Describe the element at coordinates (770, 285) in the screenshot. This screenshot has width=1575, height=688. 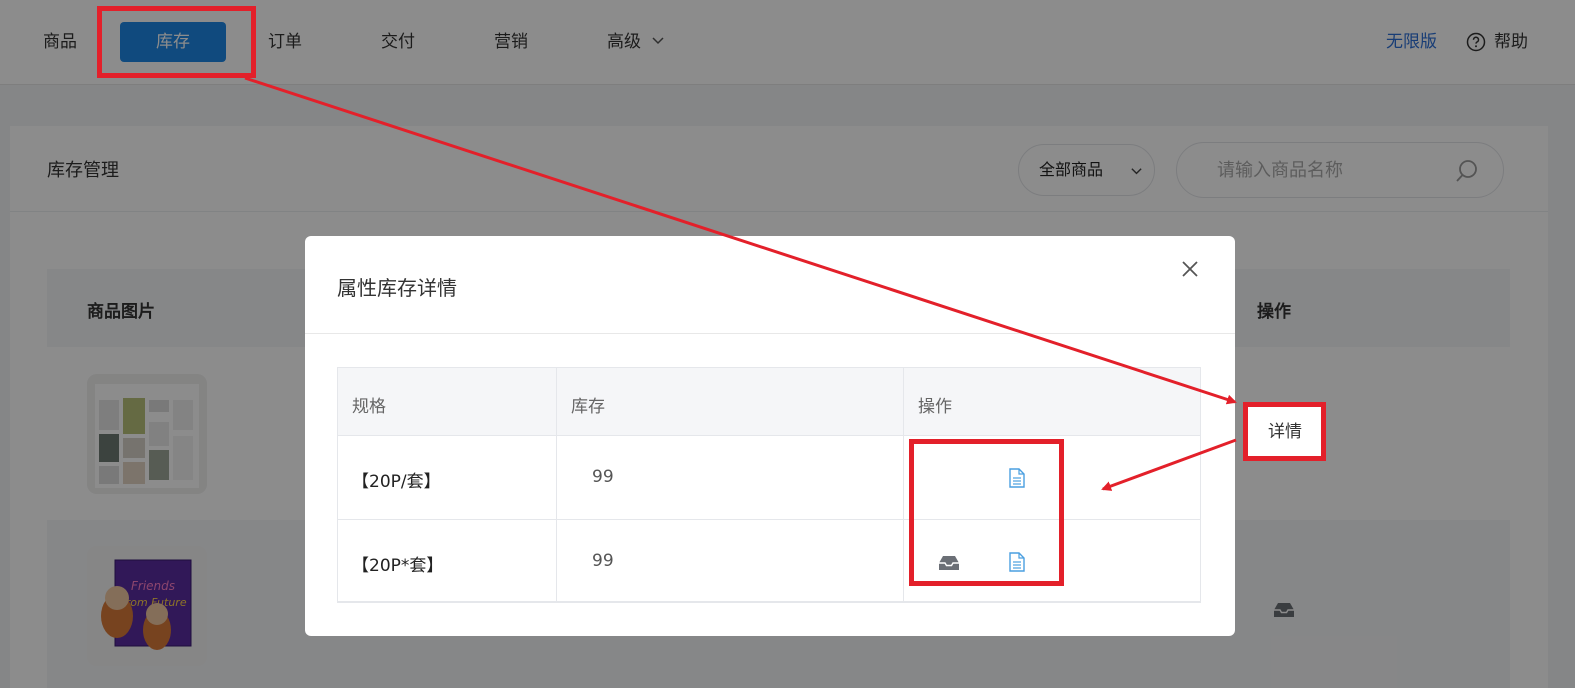
I see `modal-header: 属性库存详情` at that location.